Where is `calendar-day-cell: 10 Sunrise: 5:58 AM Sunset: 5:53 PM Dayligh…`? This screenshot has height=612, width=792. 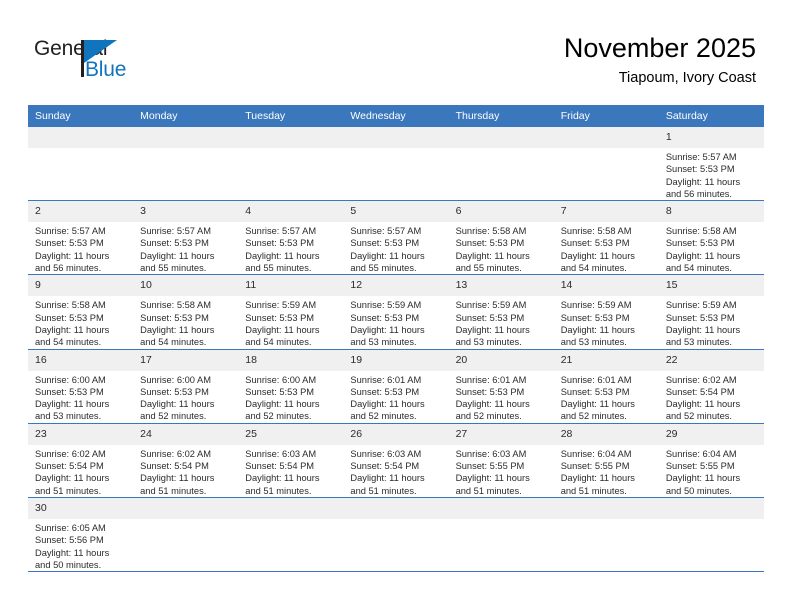 calendar-day-cell: 10 Sunrise: 5:58 AM Sunset: 5:53 PM Dayligh… is located at coordinates (186, 312).